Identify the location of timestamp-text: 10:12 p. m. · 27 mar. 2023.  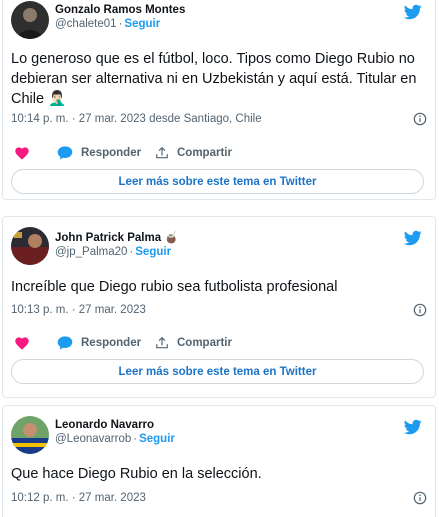
(78, 498).